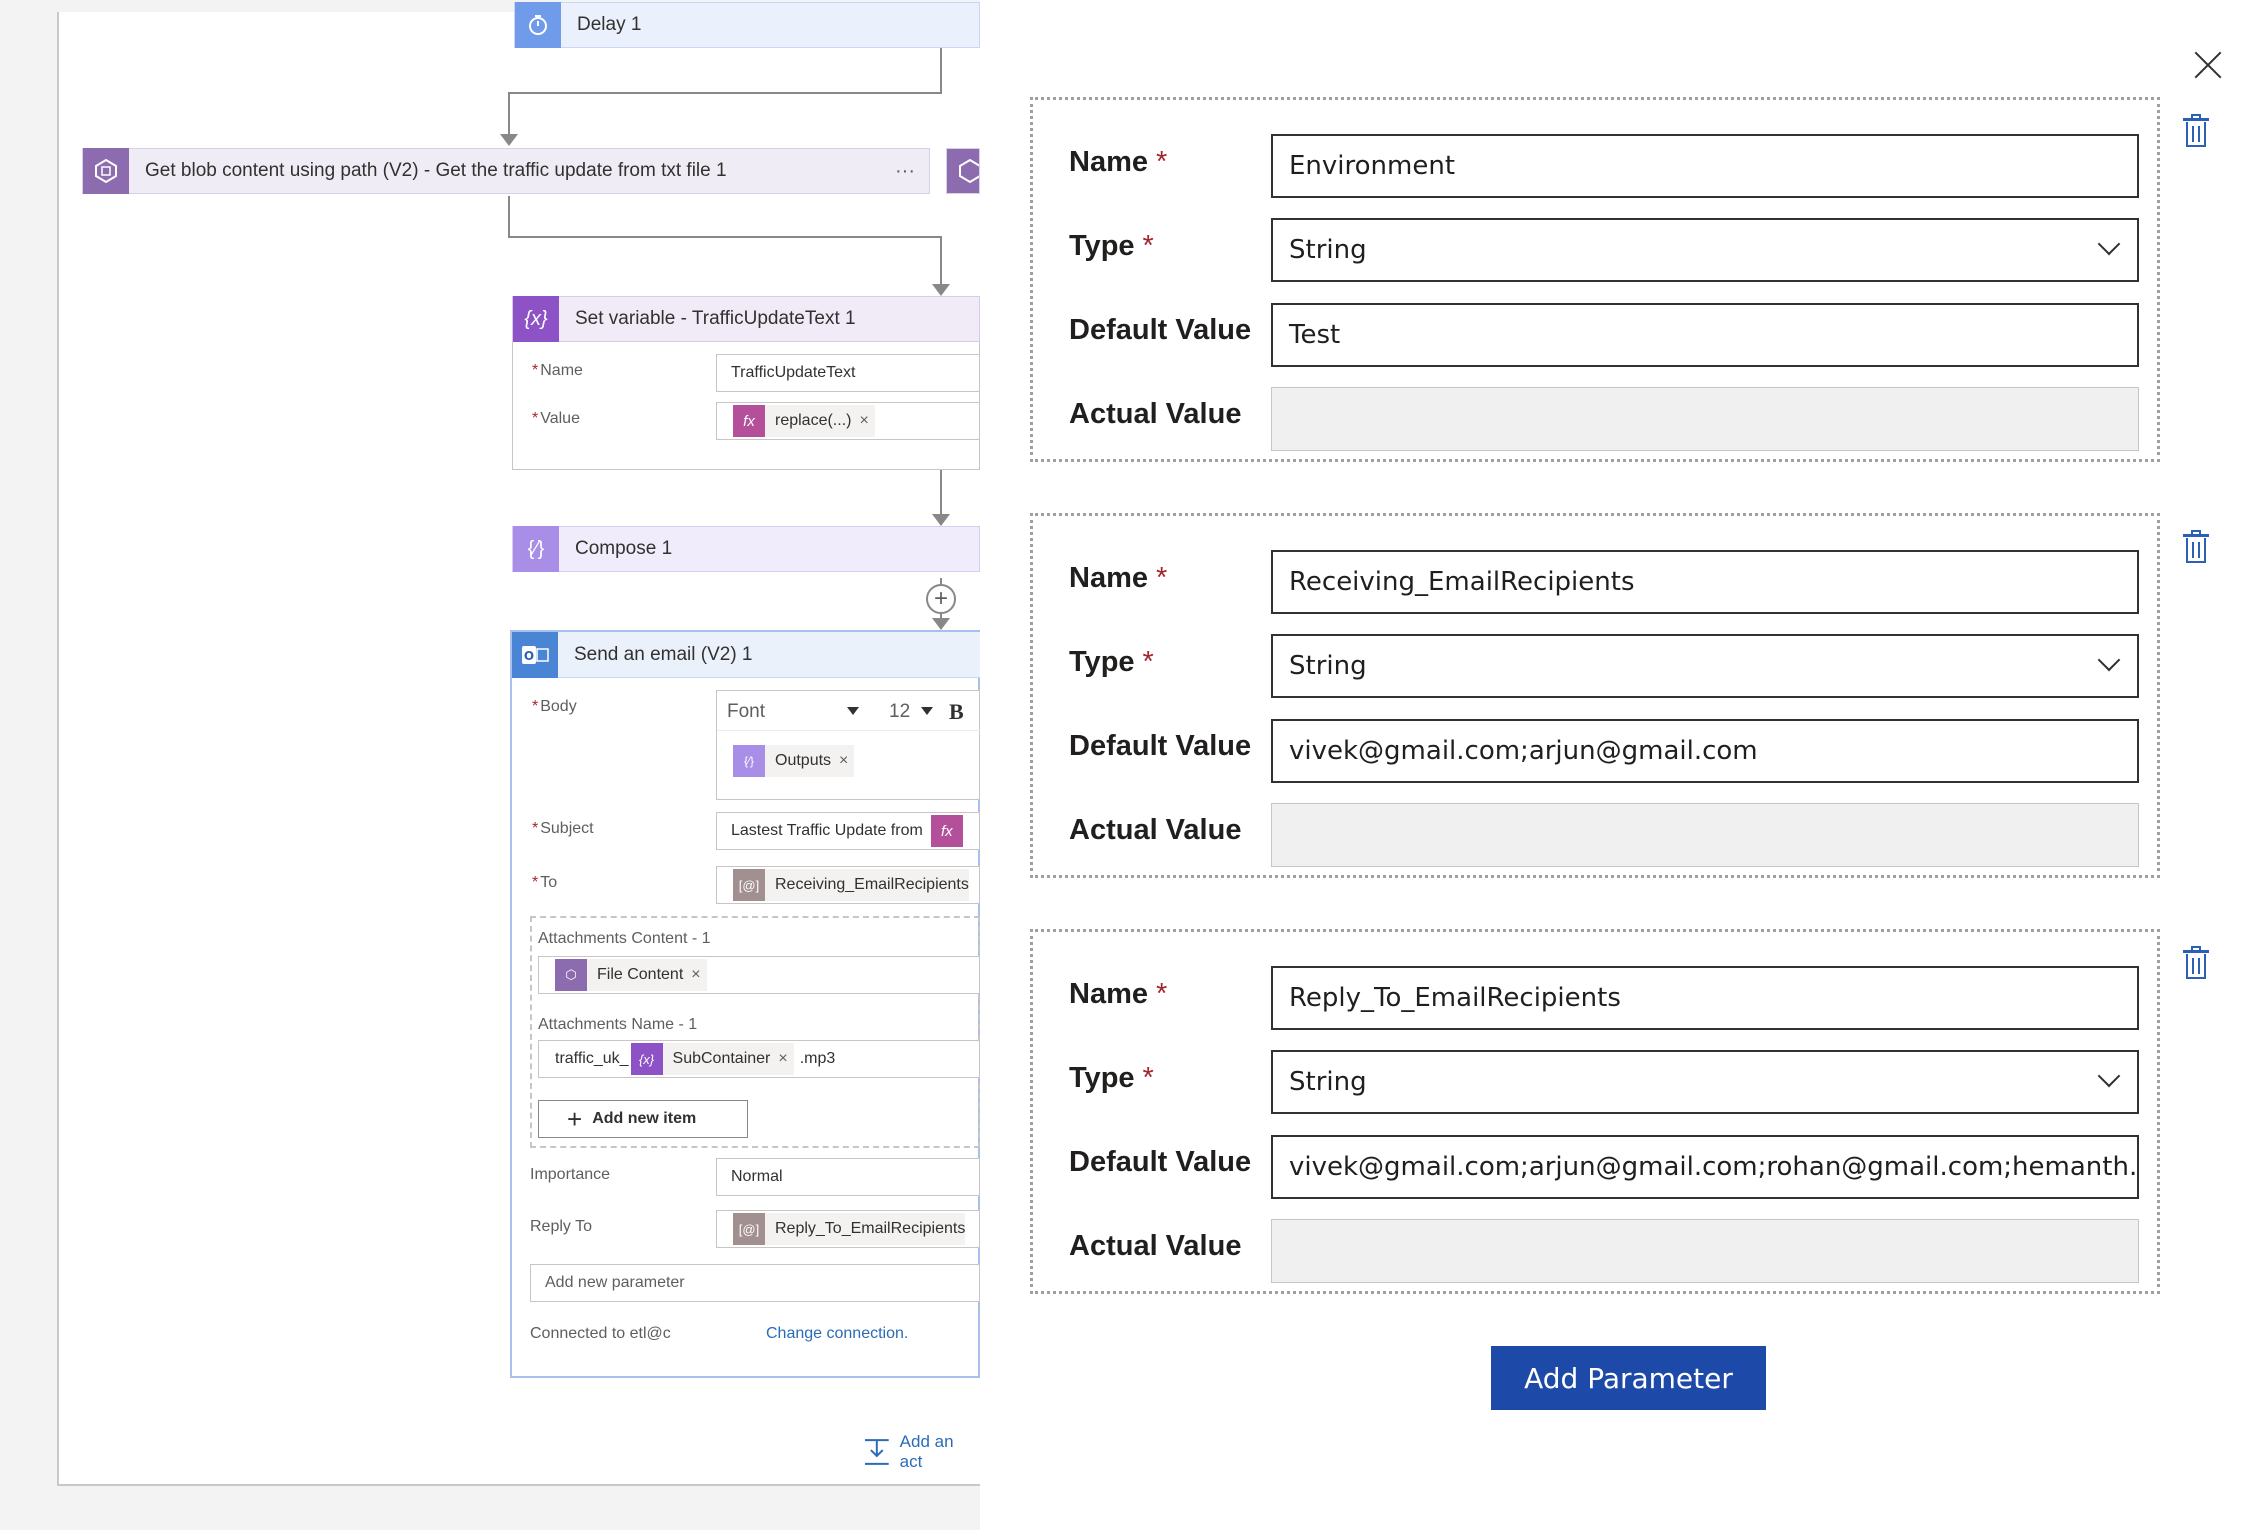  I want to click on close-icon, so click(2208, 65).